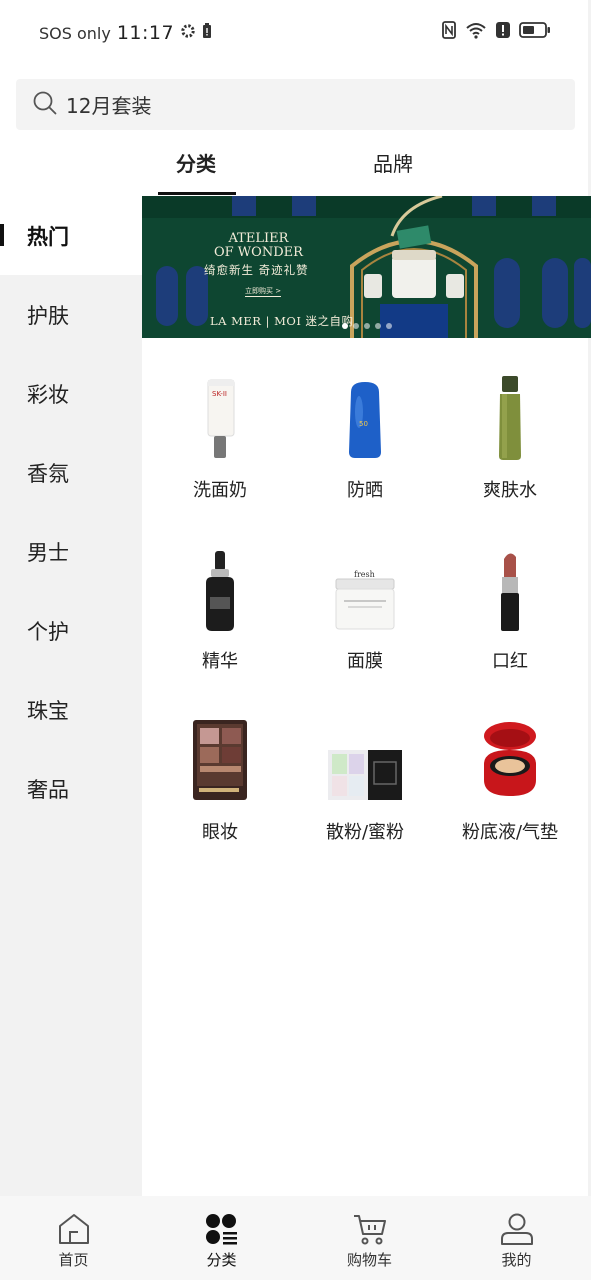 The height and width of the screenshot is (1280, 591). What do you see at coordinates (220, 417) in the screenshot?
I see `cleanser-tube-icon: SK-II` at bounding box center [220, 417].